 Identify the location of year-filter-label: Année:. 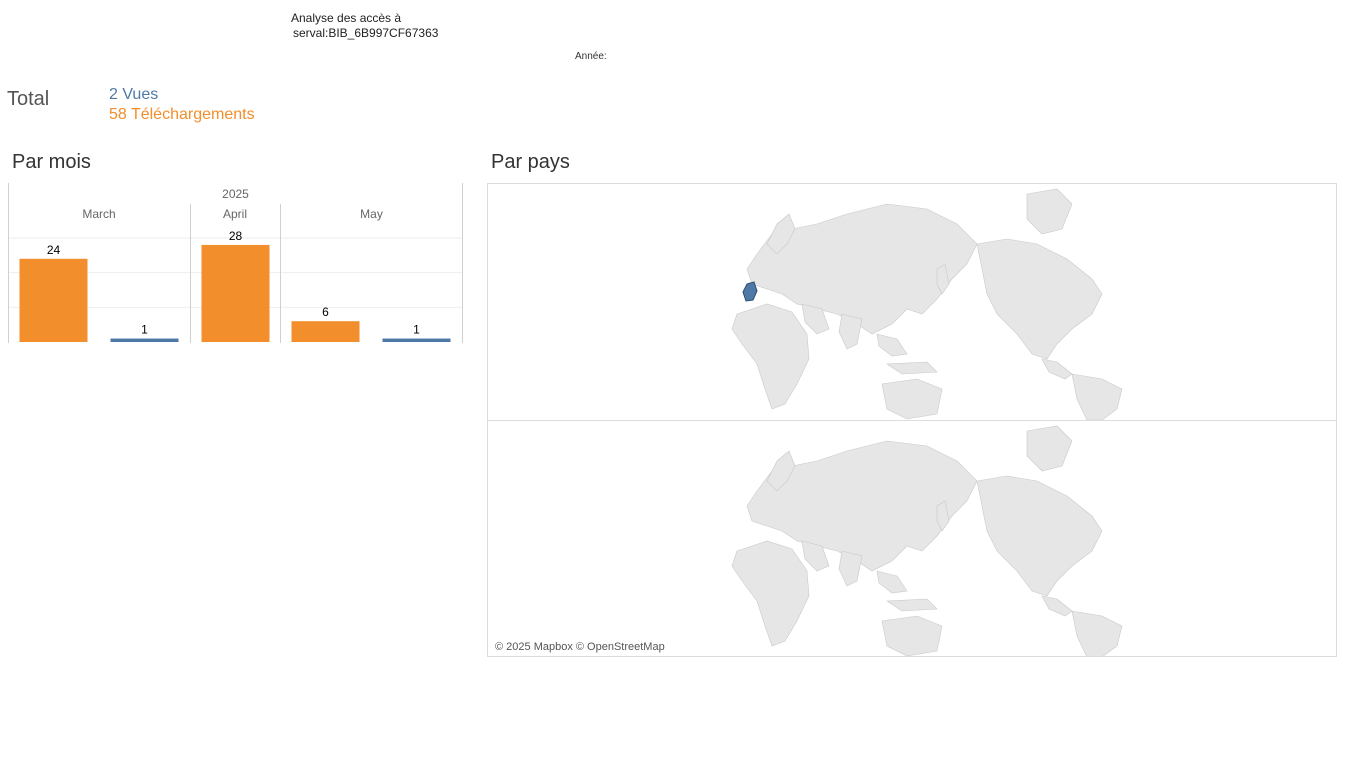
(591, 56).